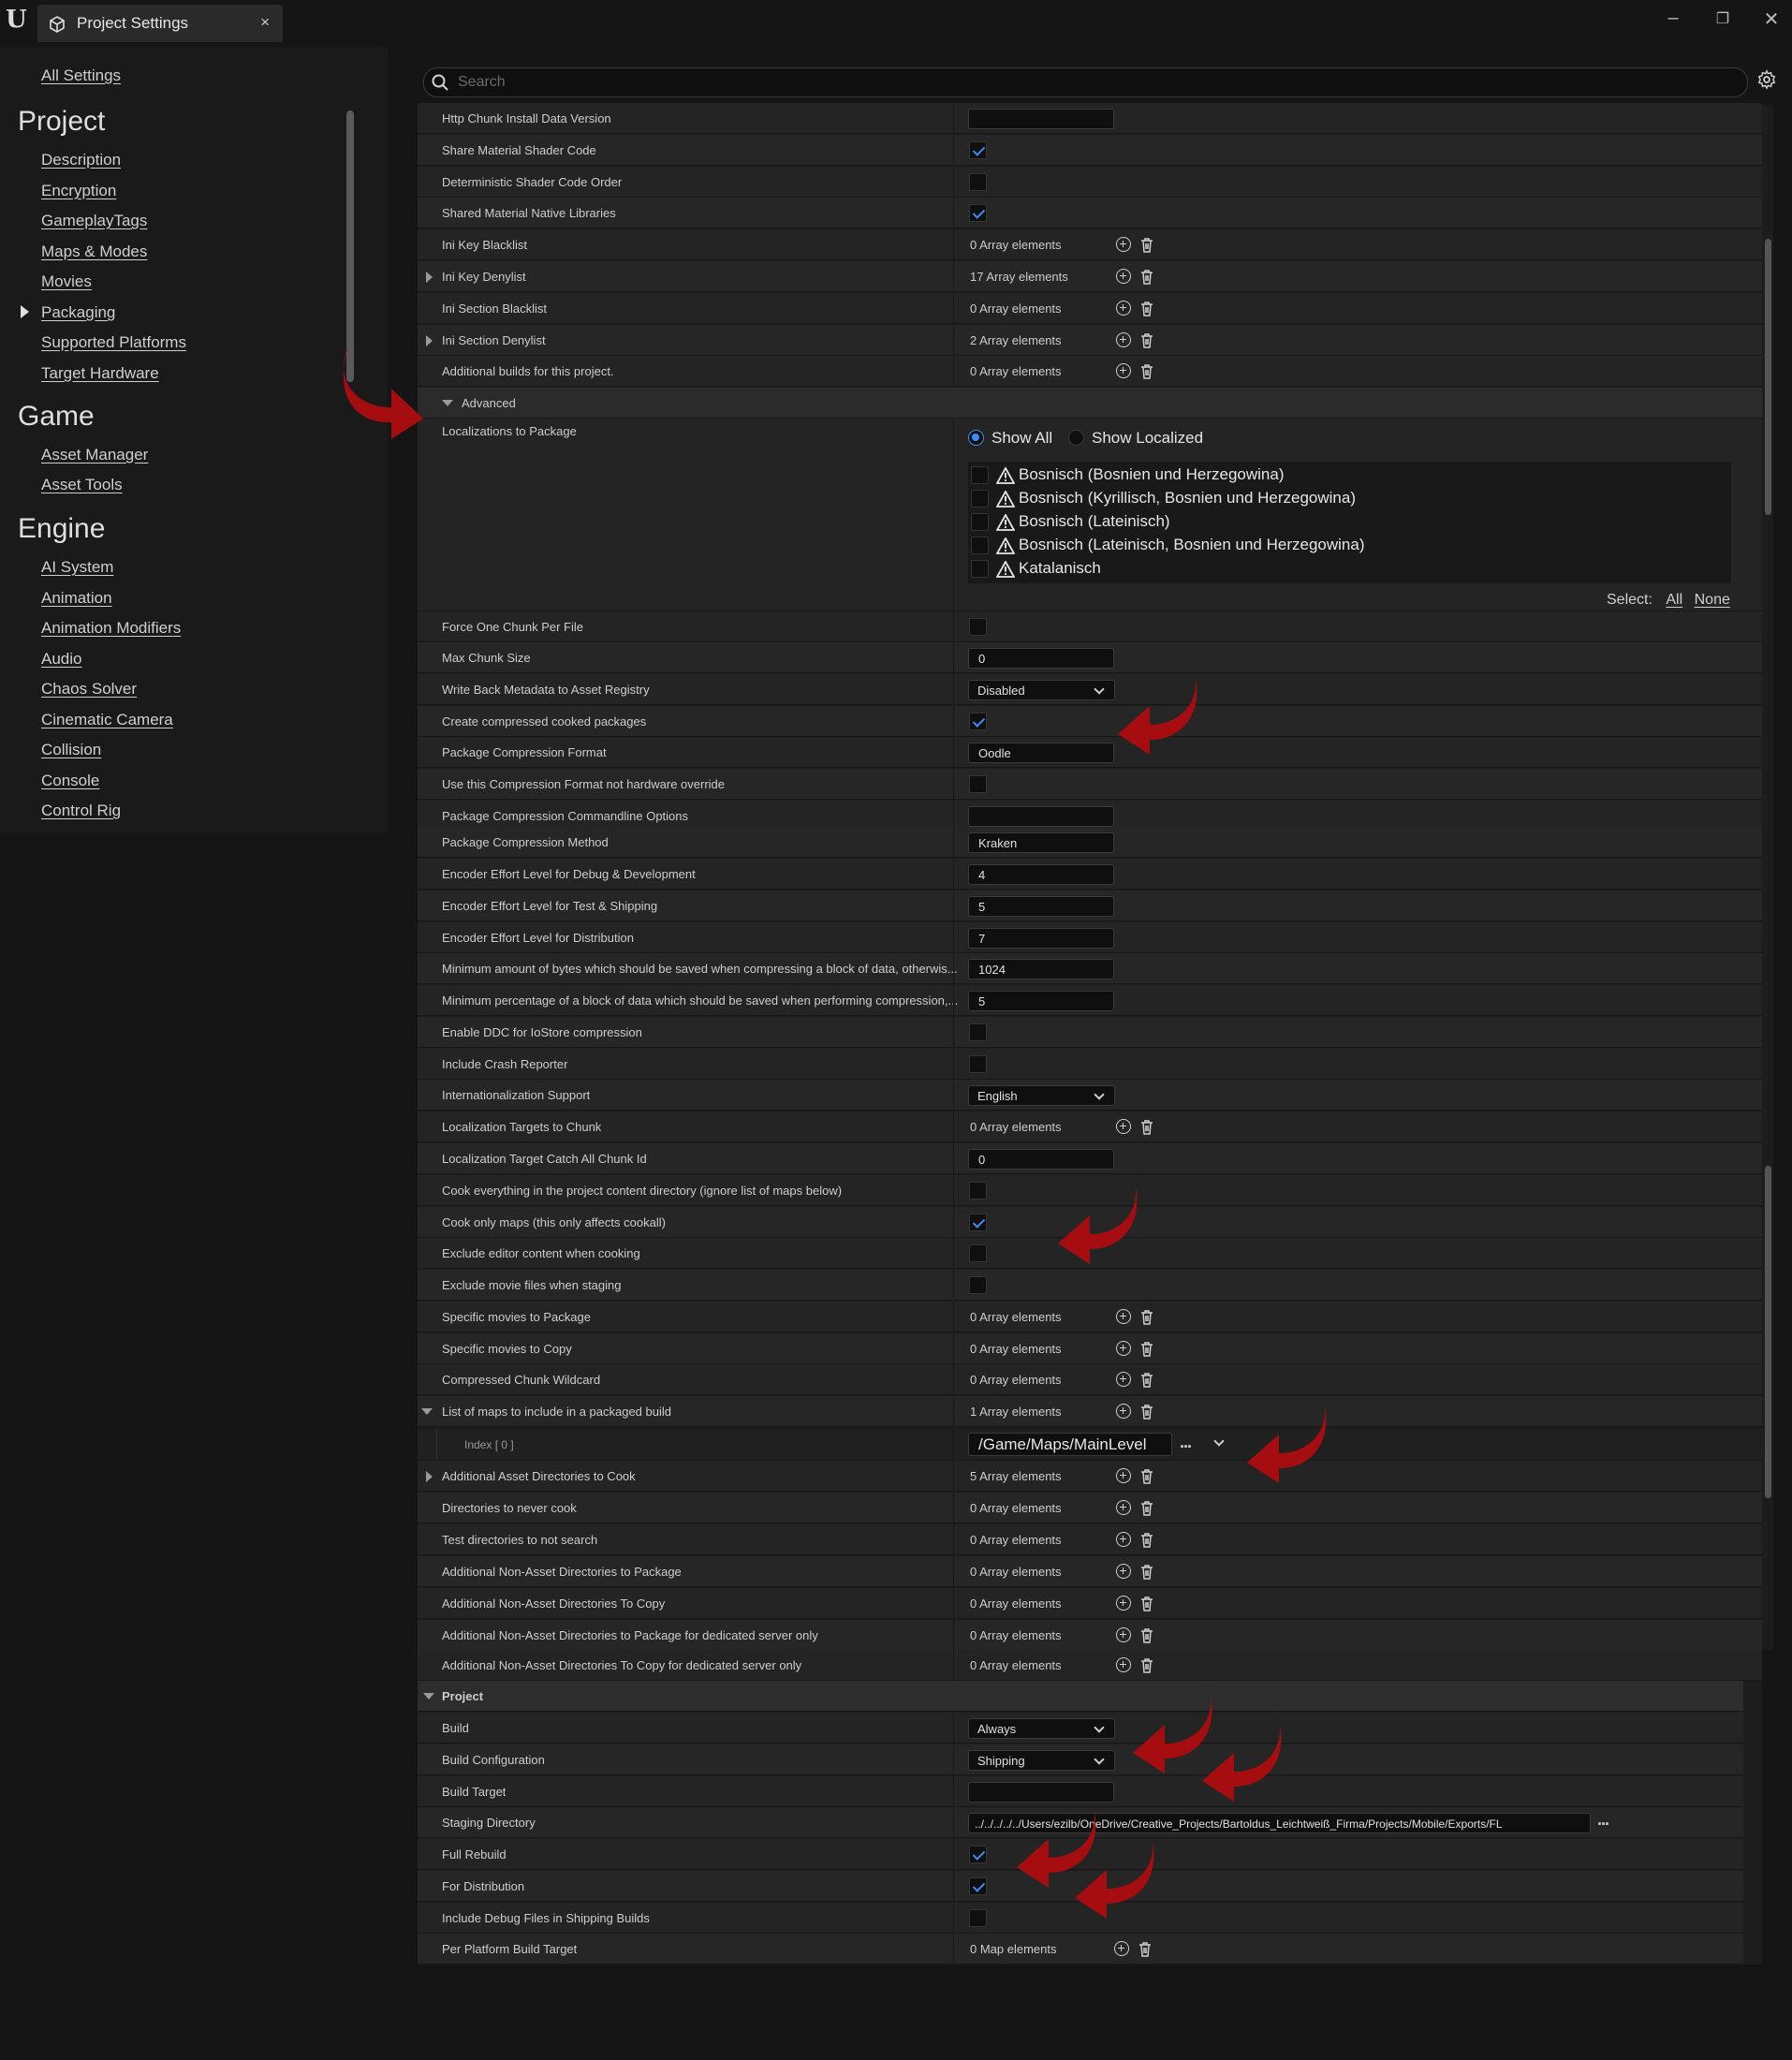 The image size is (1792, 2060). Describe the element at coordinates (978, 150) in the screenshot. I see `share-material-checkbox` at that location.